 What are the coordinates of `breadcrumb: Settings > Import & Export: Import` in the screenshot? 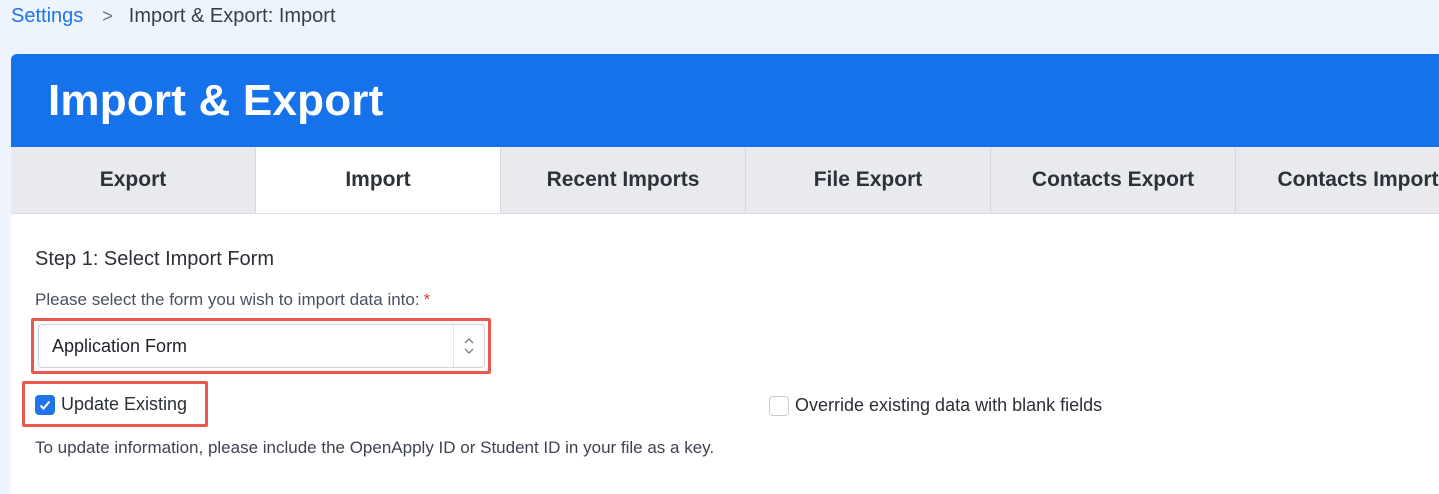 It's located at (173, 16).